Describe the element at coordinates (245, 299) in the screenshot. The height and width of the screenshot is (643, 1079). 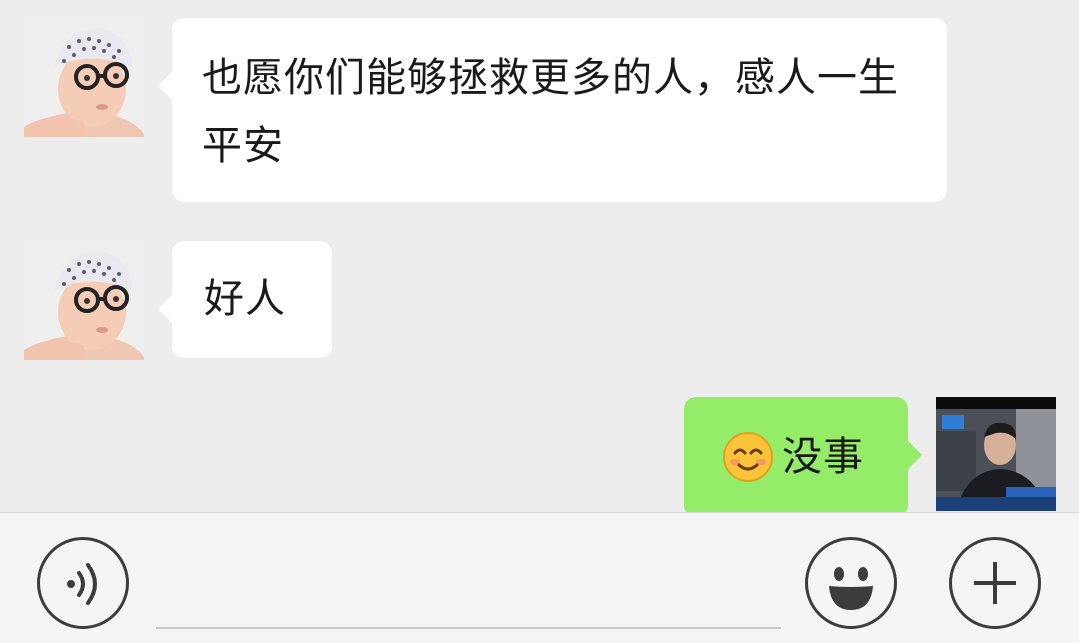
I see `incoming-message-bubble: 好人` at that location.